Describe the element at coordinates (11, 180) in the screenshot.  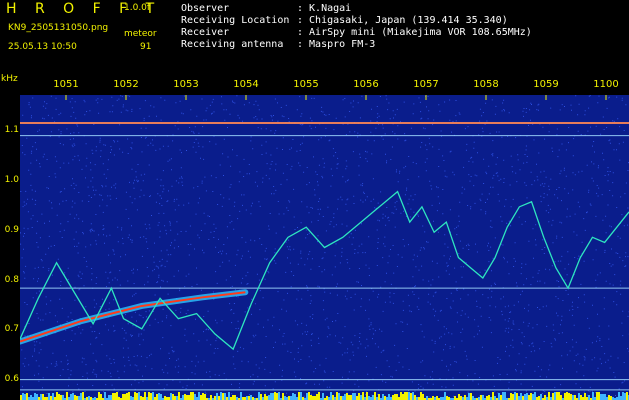
I see `y-tick-label: 1.0` at that location.